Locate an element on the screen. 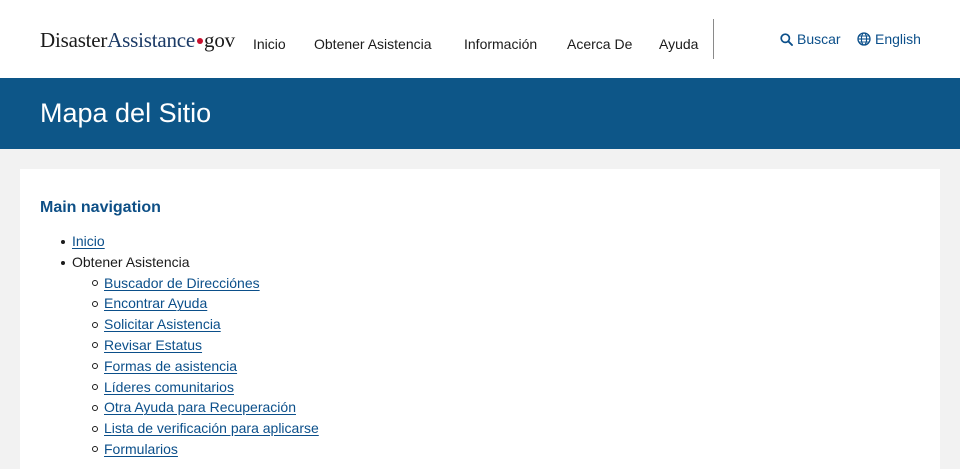  nav-item-obtener-asistencia: Obtener Asistencia is located at coordinates (373, 44).